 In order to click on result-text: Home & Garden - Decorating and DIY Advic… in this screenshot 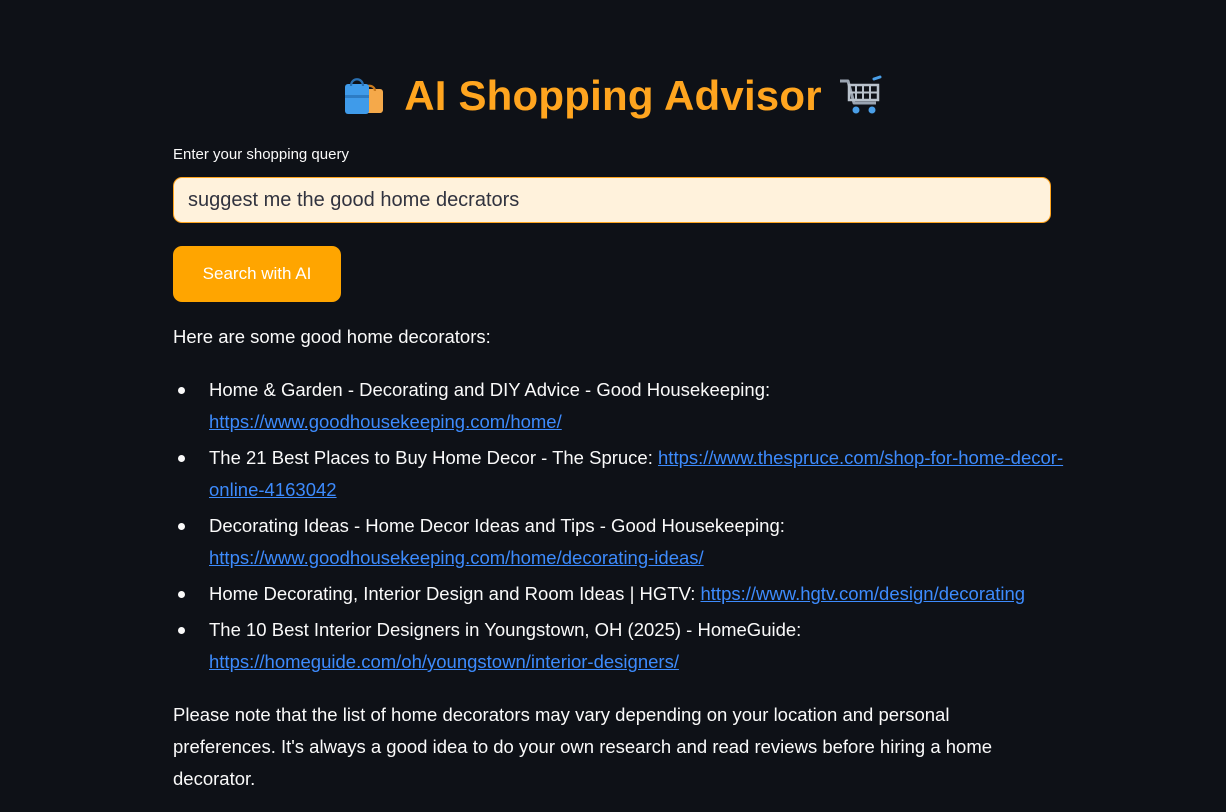, I will do `click(490, 389)`.